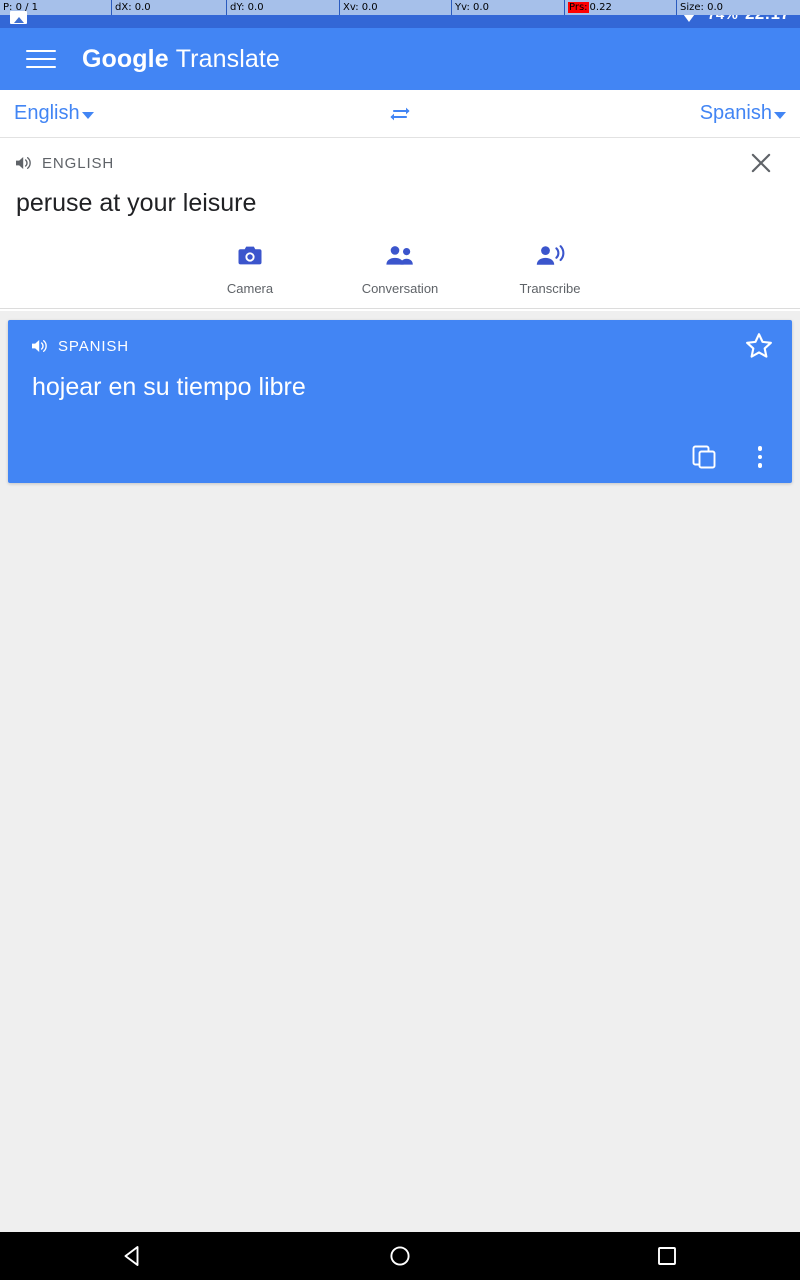 This screenshot has height=1280, width=800. What do you see at coordinates (125, 58) in the screenshot?
I see `brand-google: Google` at bounding box center [125, 58].